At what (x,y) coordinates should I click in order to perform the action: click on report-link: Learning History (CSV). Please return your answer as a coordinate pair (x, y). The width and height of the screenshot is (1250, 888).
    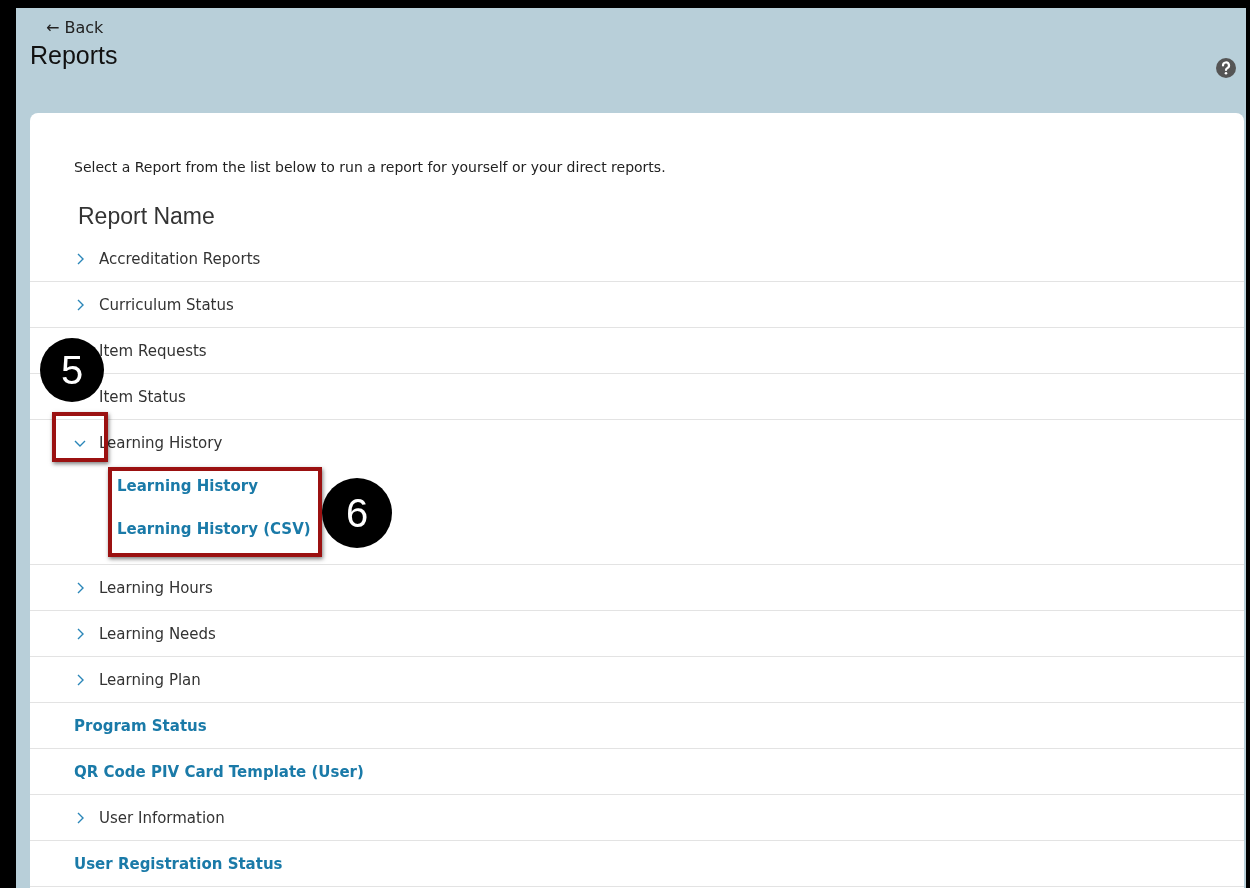
    Looking at the image, I should click on (214, 529).